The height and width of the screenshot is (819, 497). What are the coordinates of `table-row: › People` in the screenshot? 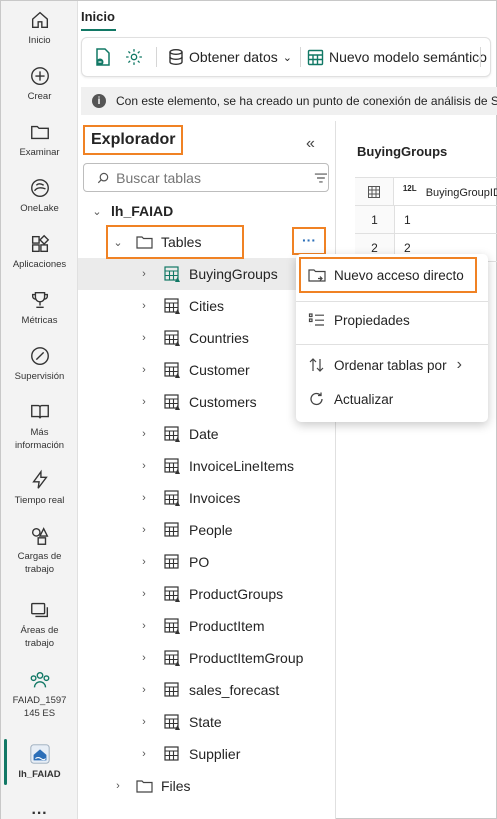 It's located at (207, 530).